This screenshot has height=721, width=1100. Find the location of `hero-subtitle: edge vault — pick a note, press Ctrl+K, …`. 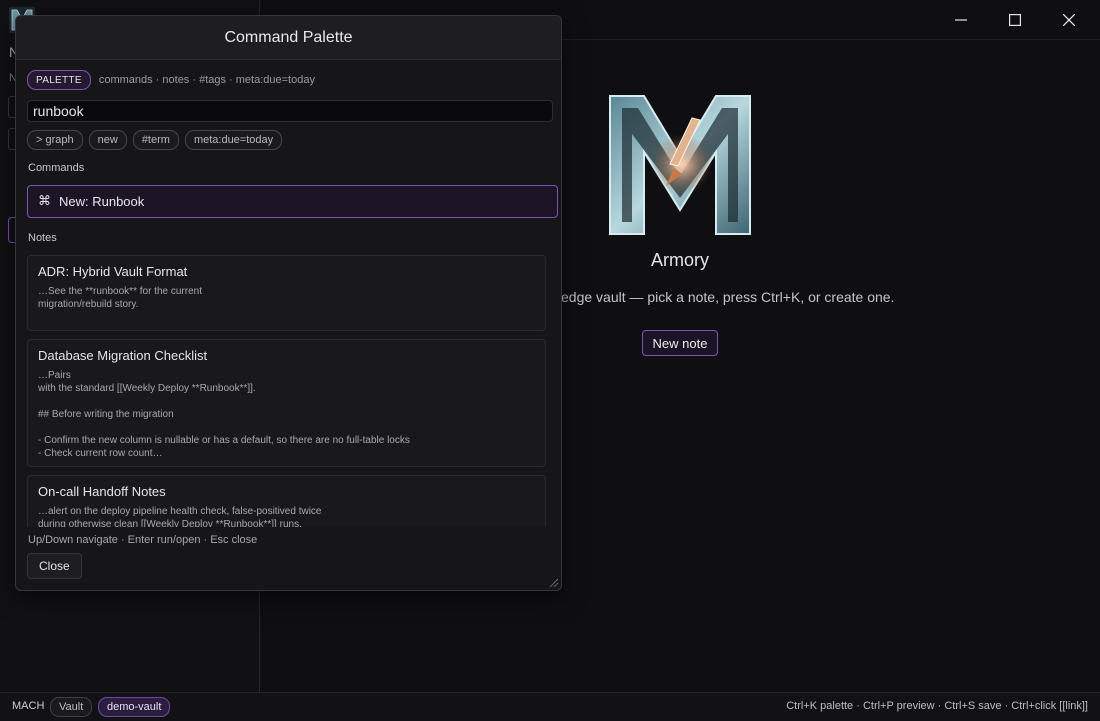

hero-subtitle: edge vault — pick a note, press Ctrl+K, … is located at coordinates (728, 297).